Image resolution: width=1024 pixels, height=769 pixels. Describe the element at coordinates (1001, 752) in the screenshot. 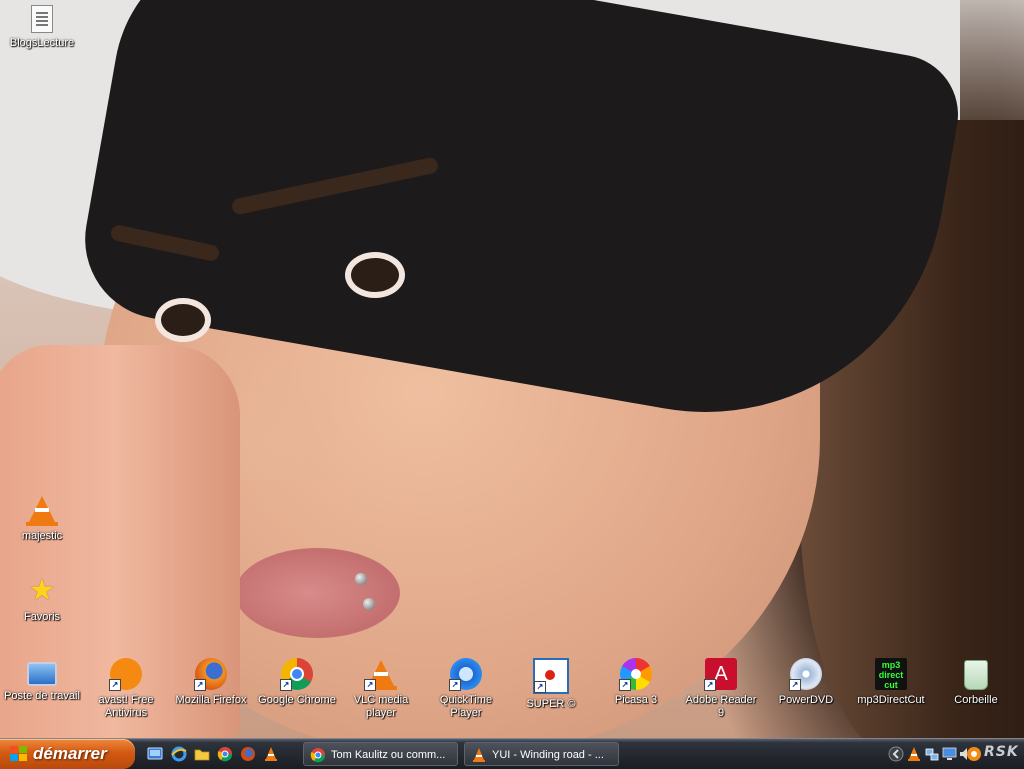

I see `tray-brand-text: RSK` at that location.